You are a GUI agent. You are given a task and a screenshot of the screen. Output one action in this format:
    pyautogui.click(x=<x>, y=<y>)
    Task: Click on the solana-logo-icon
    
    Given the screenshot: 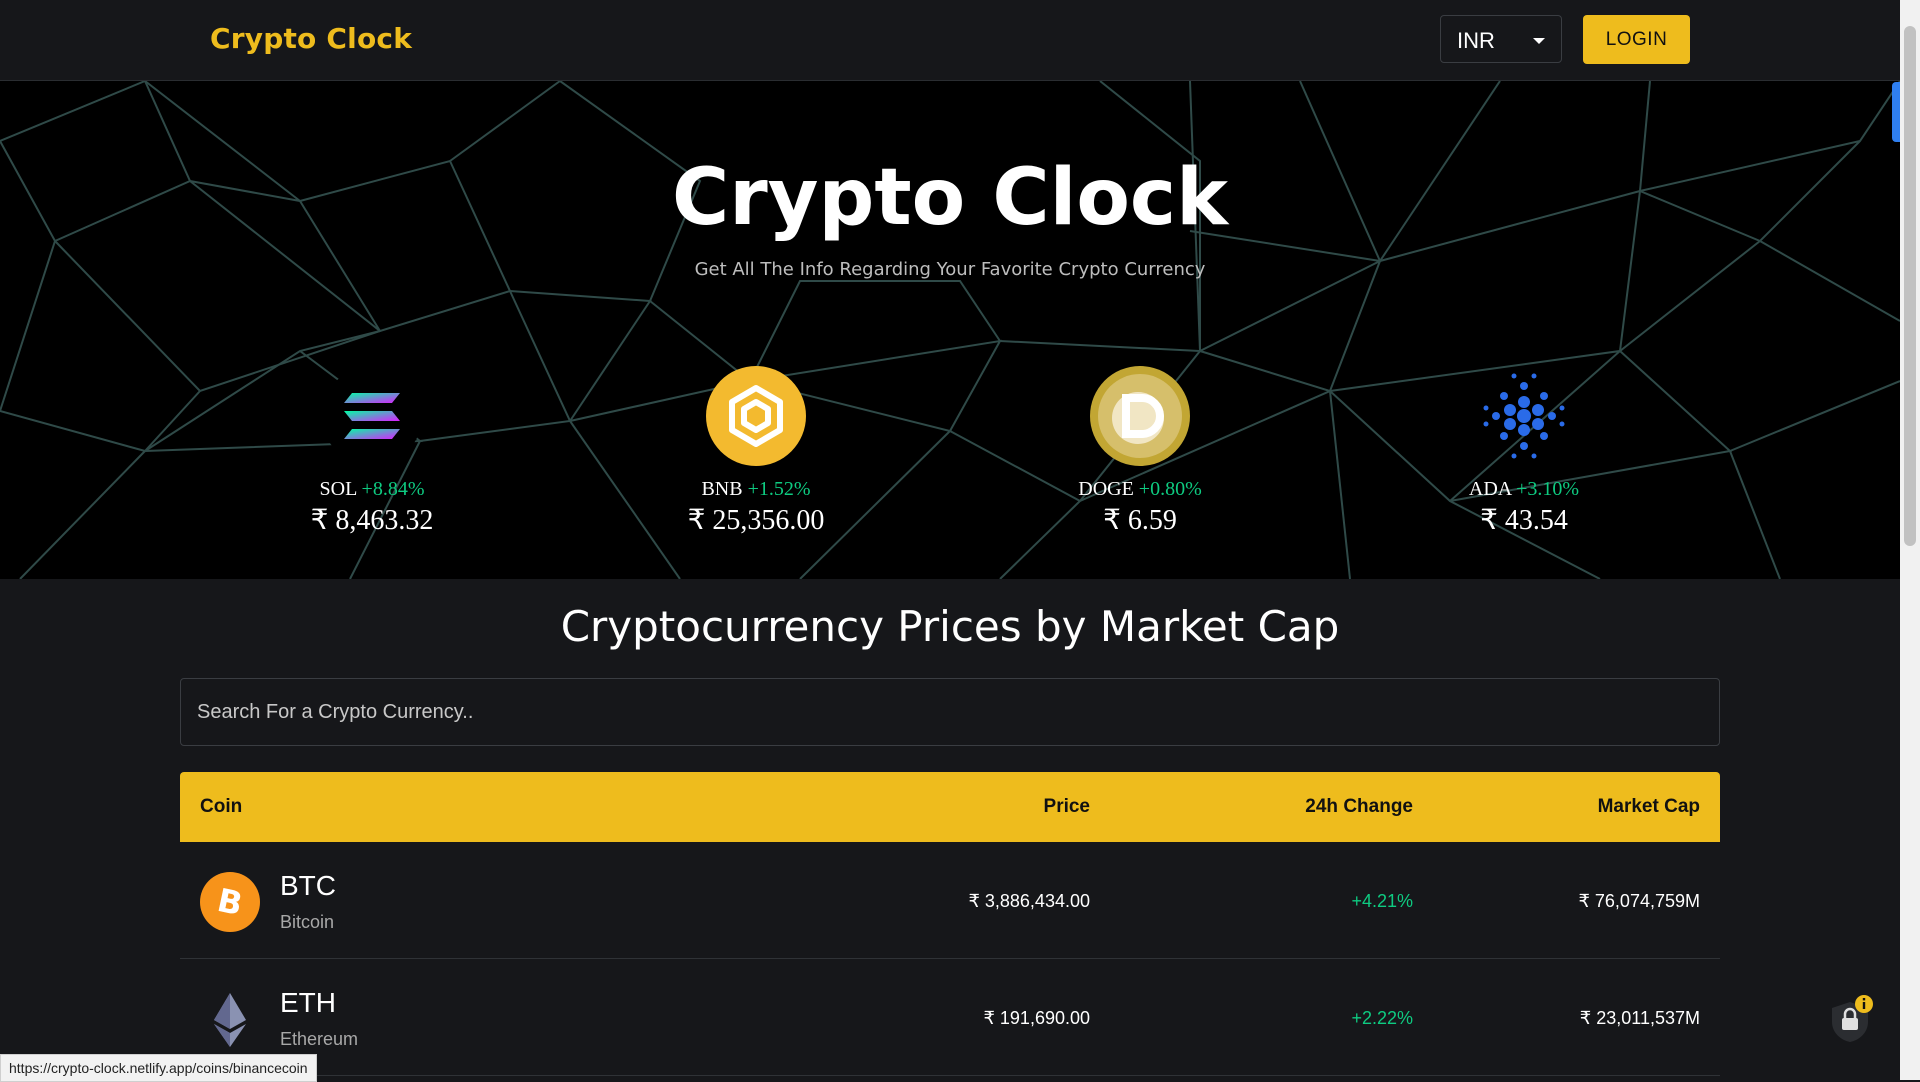 What is the action you would take?
    pyautogui.click(x=372, y=416)
    